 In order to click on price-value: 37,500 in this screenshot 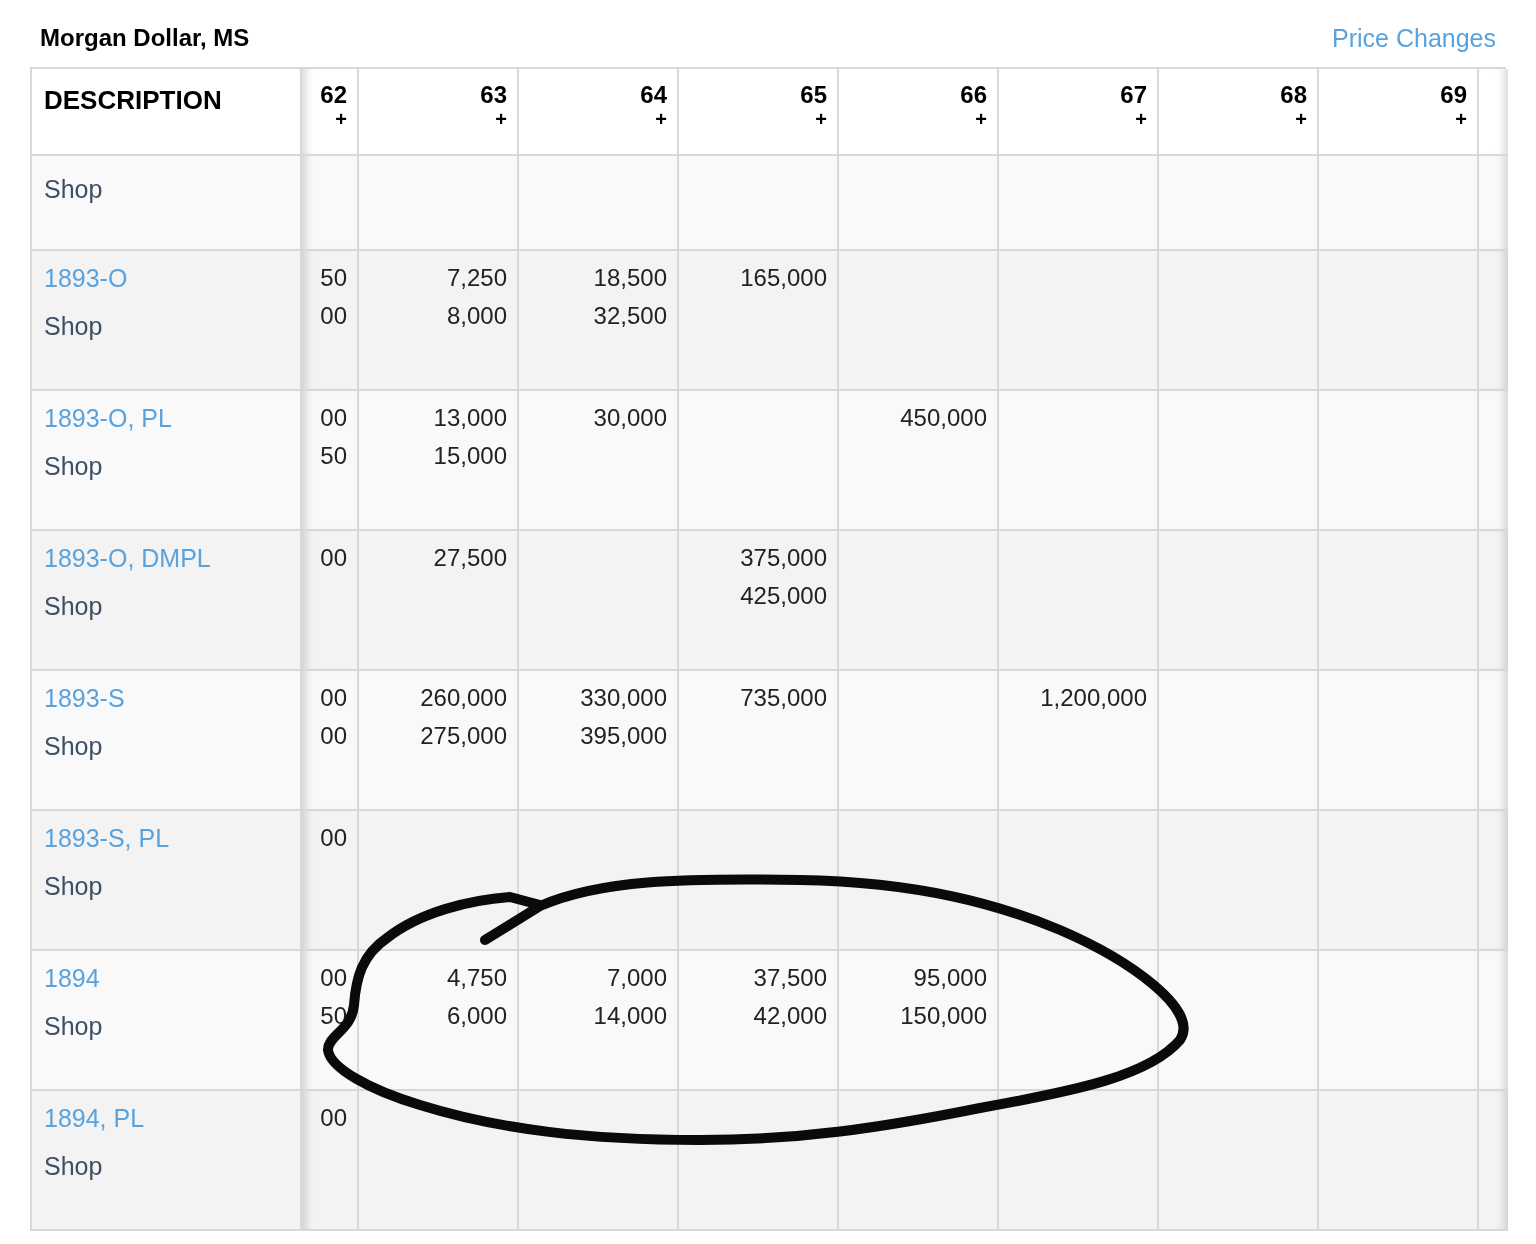, I will do `click(790, 978)`.